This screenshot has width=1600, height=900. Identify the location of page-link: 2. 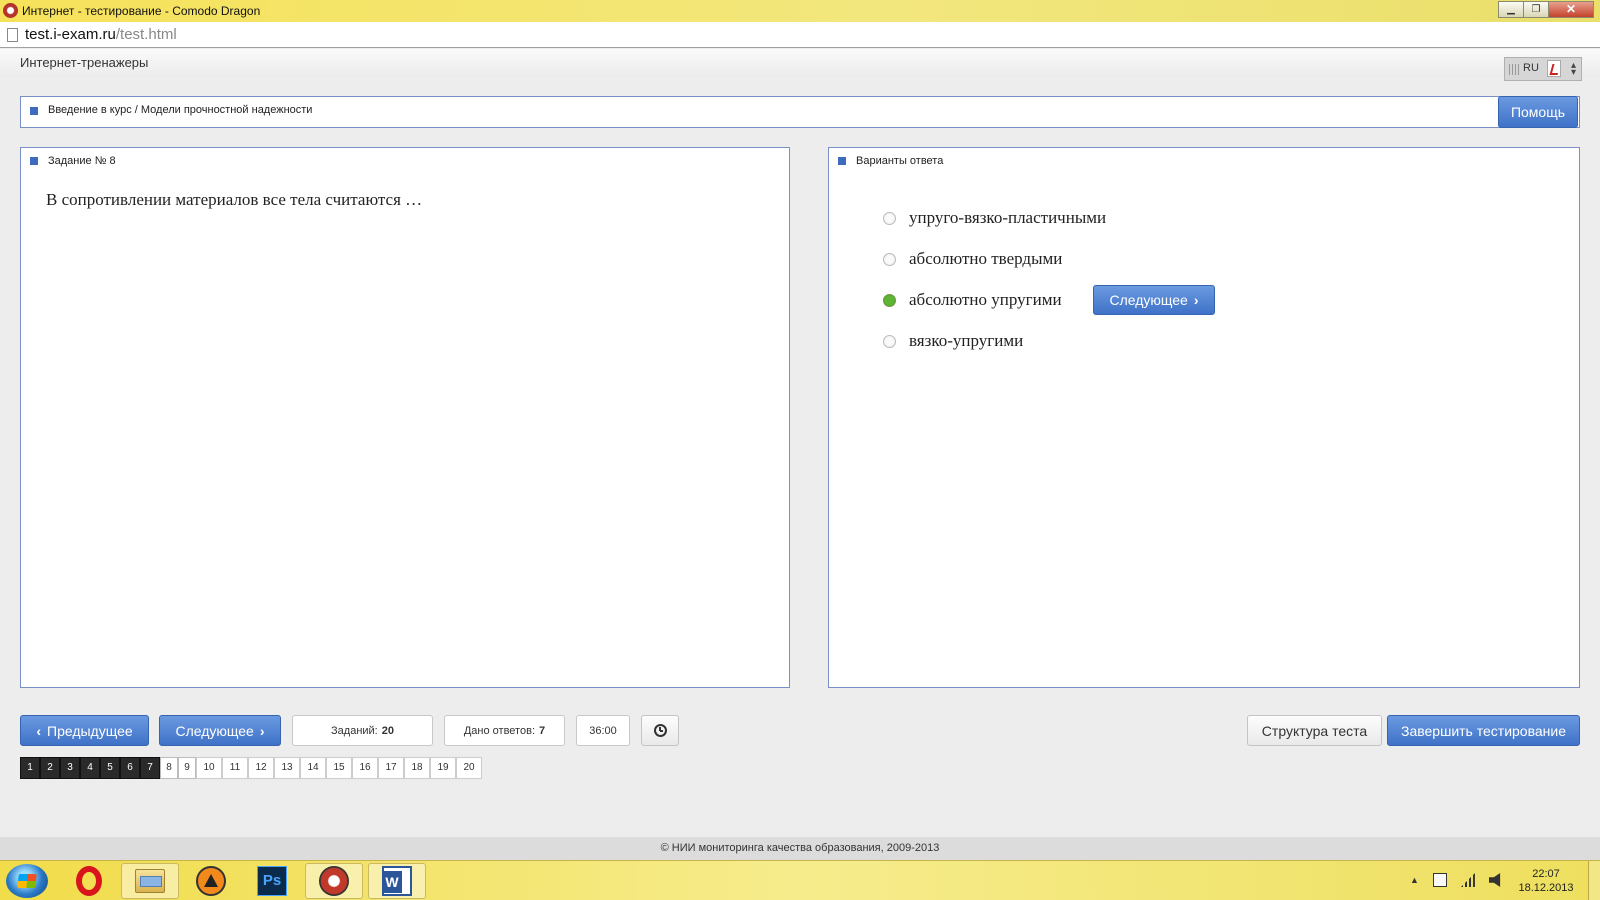
(50, 768).